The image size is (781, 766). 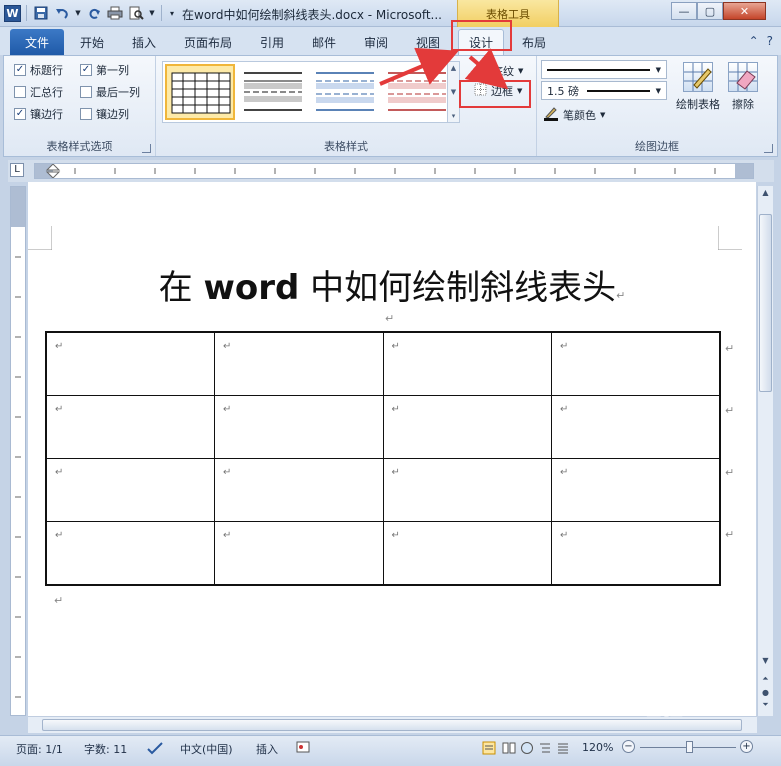 I want to click on page-count: 页面: 1/1, so click(x=39, y=749).